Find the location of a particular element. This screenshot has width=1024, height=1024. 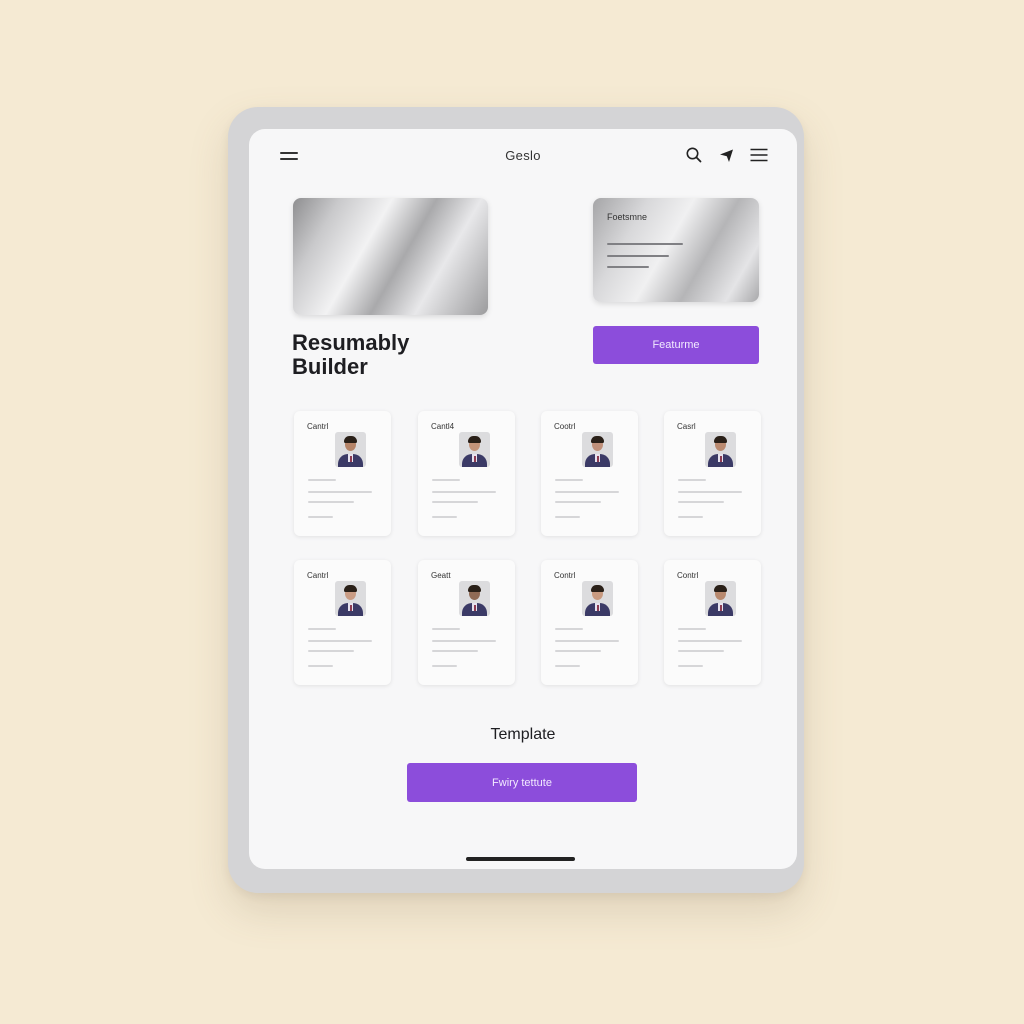

send-icon is located at coordinates (727, 155).